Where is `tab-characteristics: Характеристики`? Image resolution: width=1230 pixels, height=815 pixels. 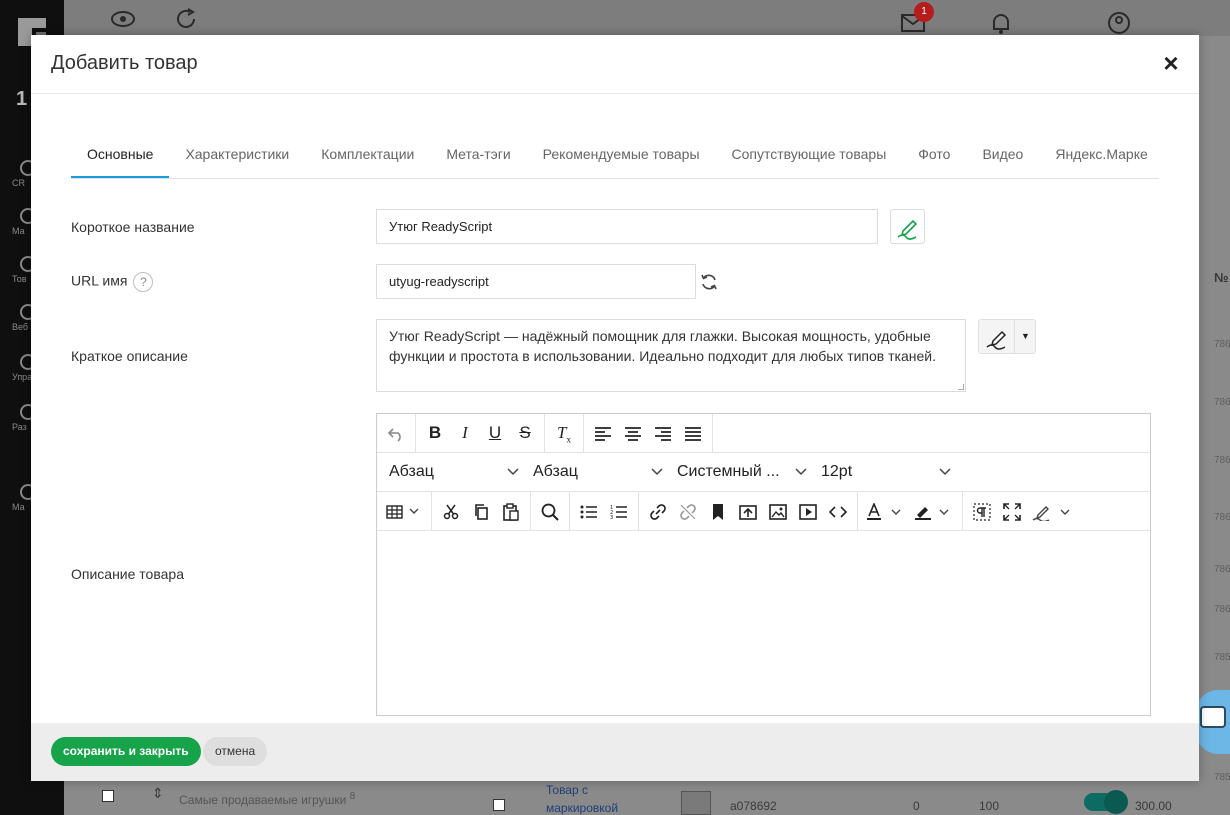
tab-characteristics: Характеристики is located at coordinates (237, 154).